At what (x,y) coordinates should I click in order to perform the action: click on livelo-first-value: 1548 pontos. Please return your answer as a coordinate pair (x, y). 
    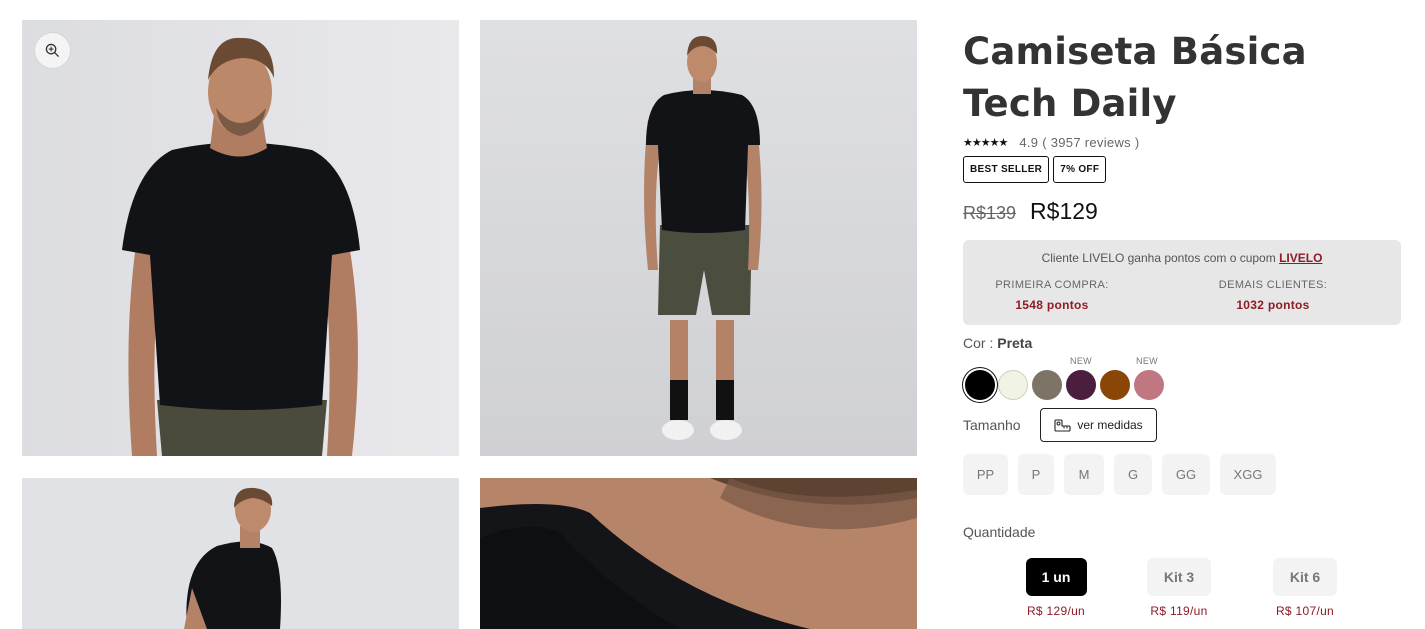
    Looking at the image, I should click on (1052, 305).